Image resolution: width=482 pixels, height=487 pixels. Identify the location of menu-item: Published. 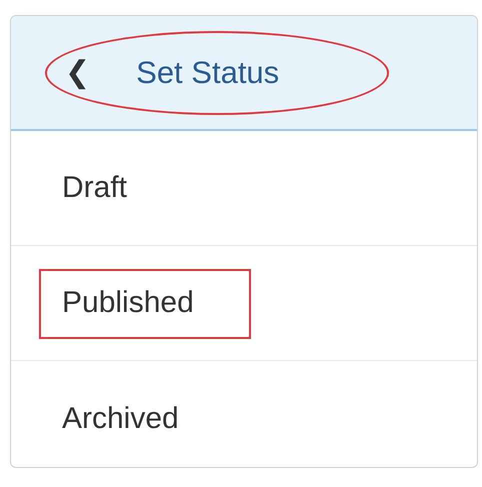
(128, 303).